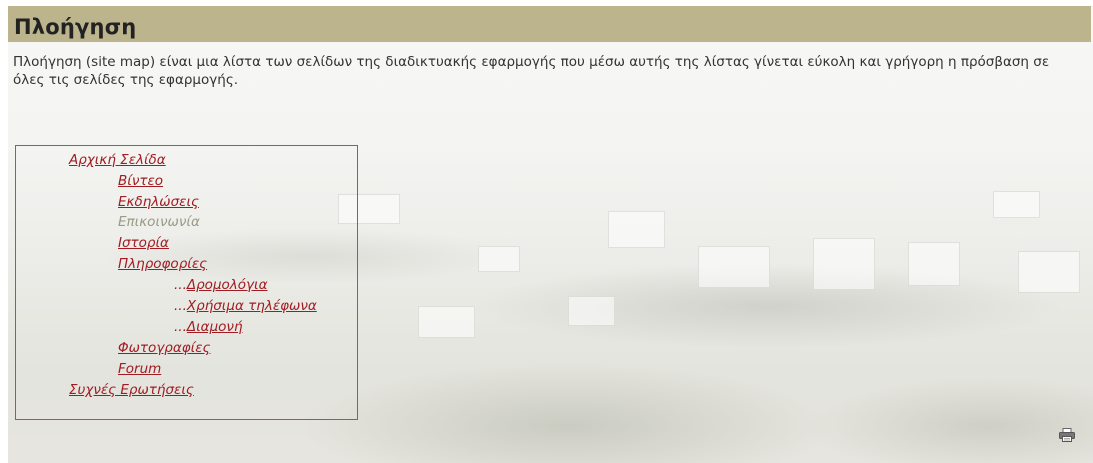 The image size is (1093, 463). I want to click on sitemap-item-faq: Συχνές Ερωτήσεις, so click(131, 390).